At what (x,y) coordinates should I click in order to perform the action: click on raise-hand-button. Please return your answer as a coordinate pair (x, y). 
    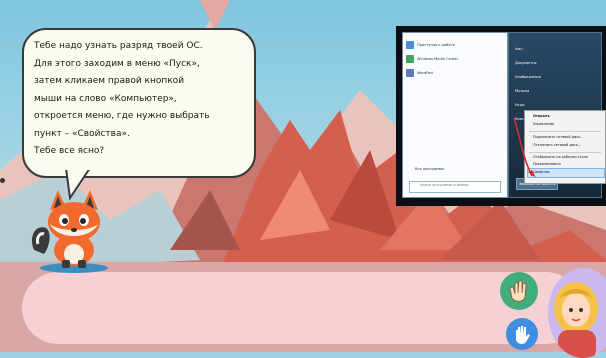
    Looking at the image, I should click on (519, 291).